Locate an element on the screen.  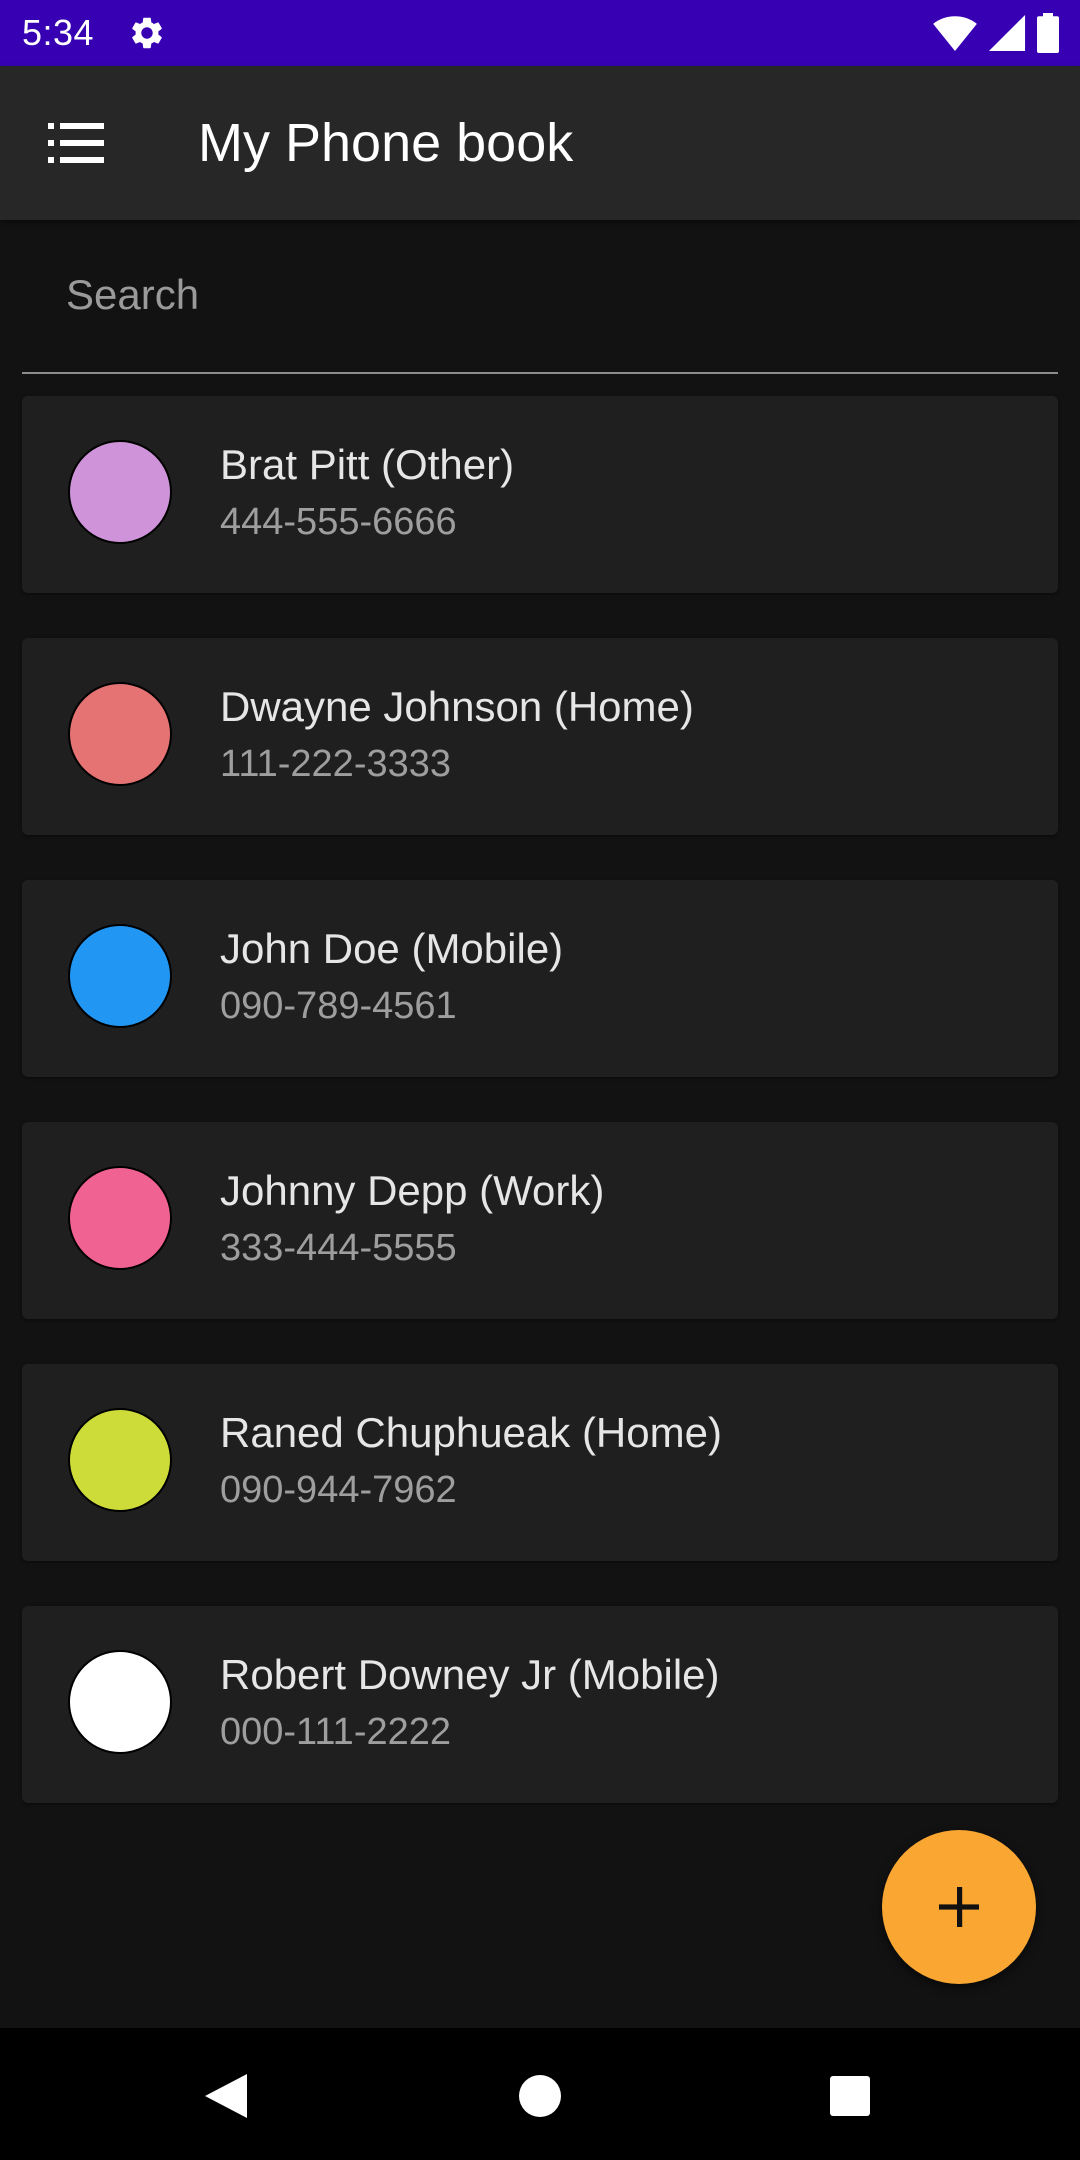
home-icon is located at coordinates (540, 2096).